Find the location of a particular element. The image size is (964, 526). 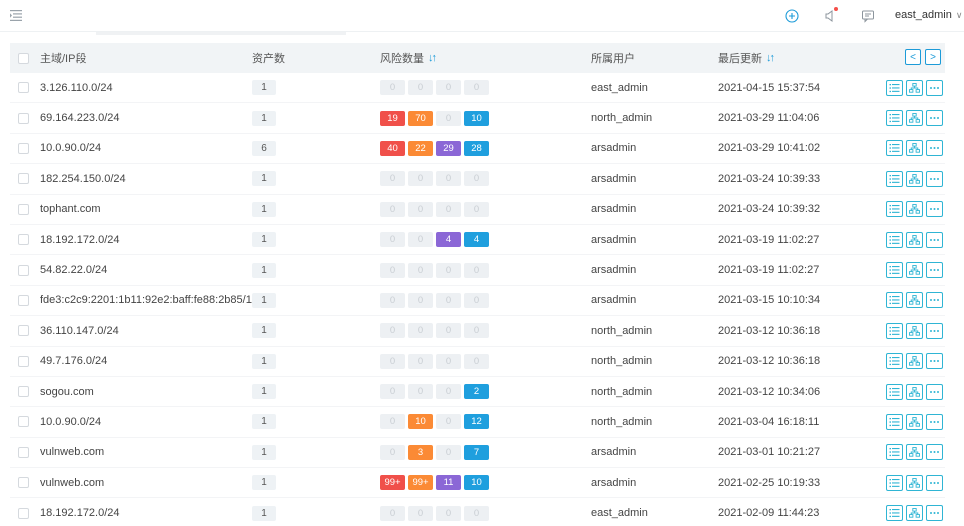

medium-risk-count: 99+ is located at coordinates (420, 483).